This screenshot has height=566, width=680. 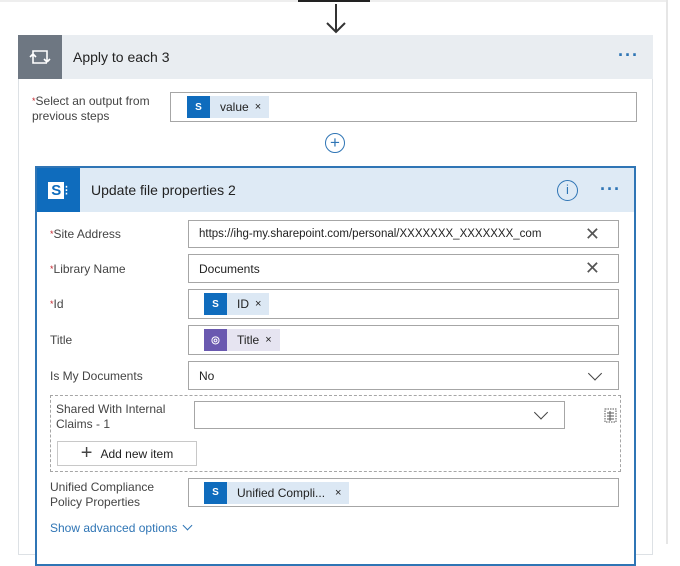 What do you see at coordinates (163, 190) in the screenshot?
I see `action-title: Update file properties 2` at bounding box center [163, 190].